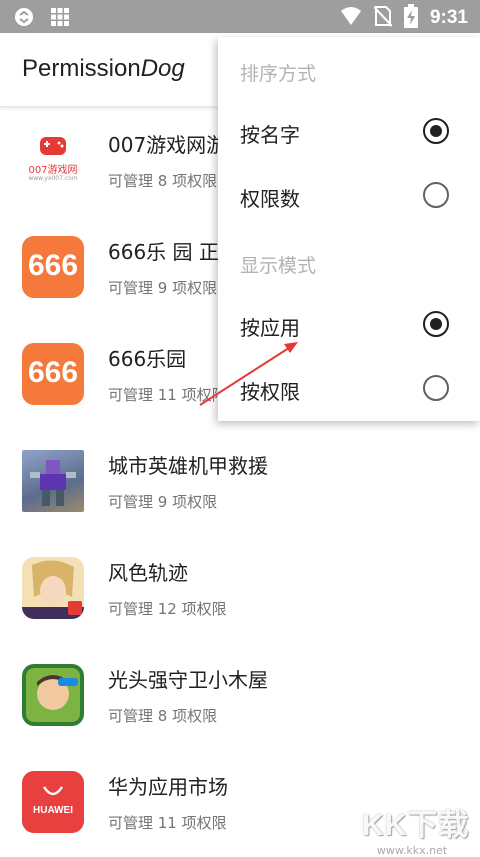 Image resolution: width=480 pixels, height=857 pixels. Describe the element at coordinates (410, 18) in the screenshot. I see `battery-charging-icon` at that location.